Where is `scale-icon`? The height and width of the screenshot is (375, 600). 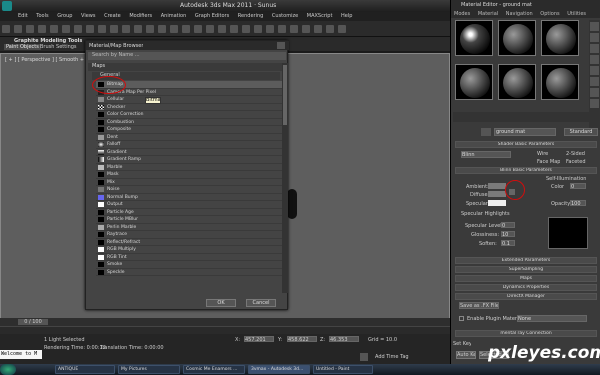 scale-icon is located at coordinates (126, 29).